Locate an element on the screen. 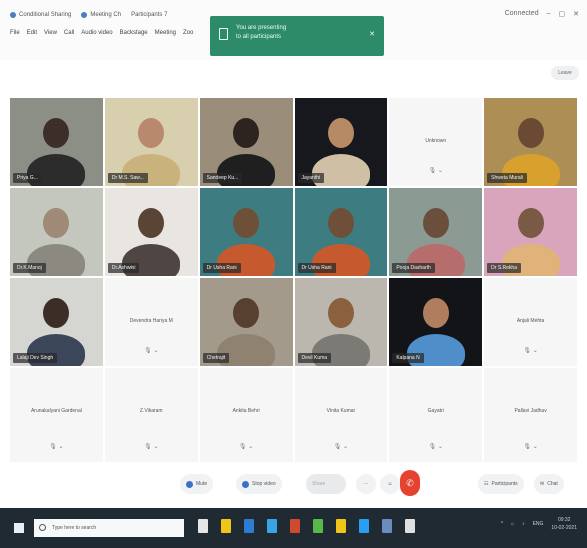 This screenshot has height=548, width=587. participant-tile: Jayanthi is located at coordinates (341, 142).